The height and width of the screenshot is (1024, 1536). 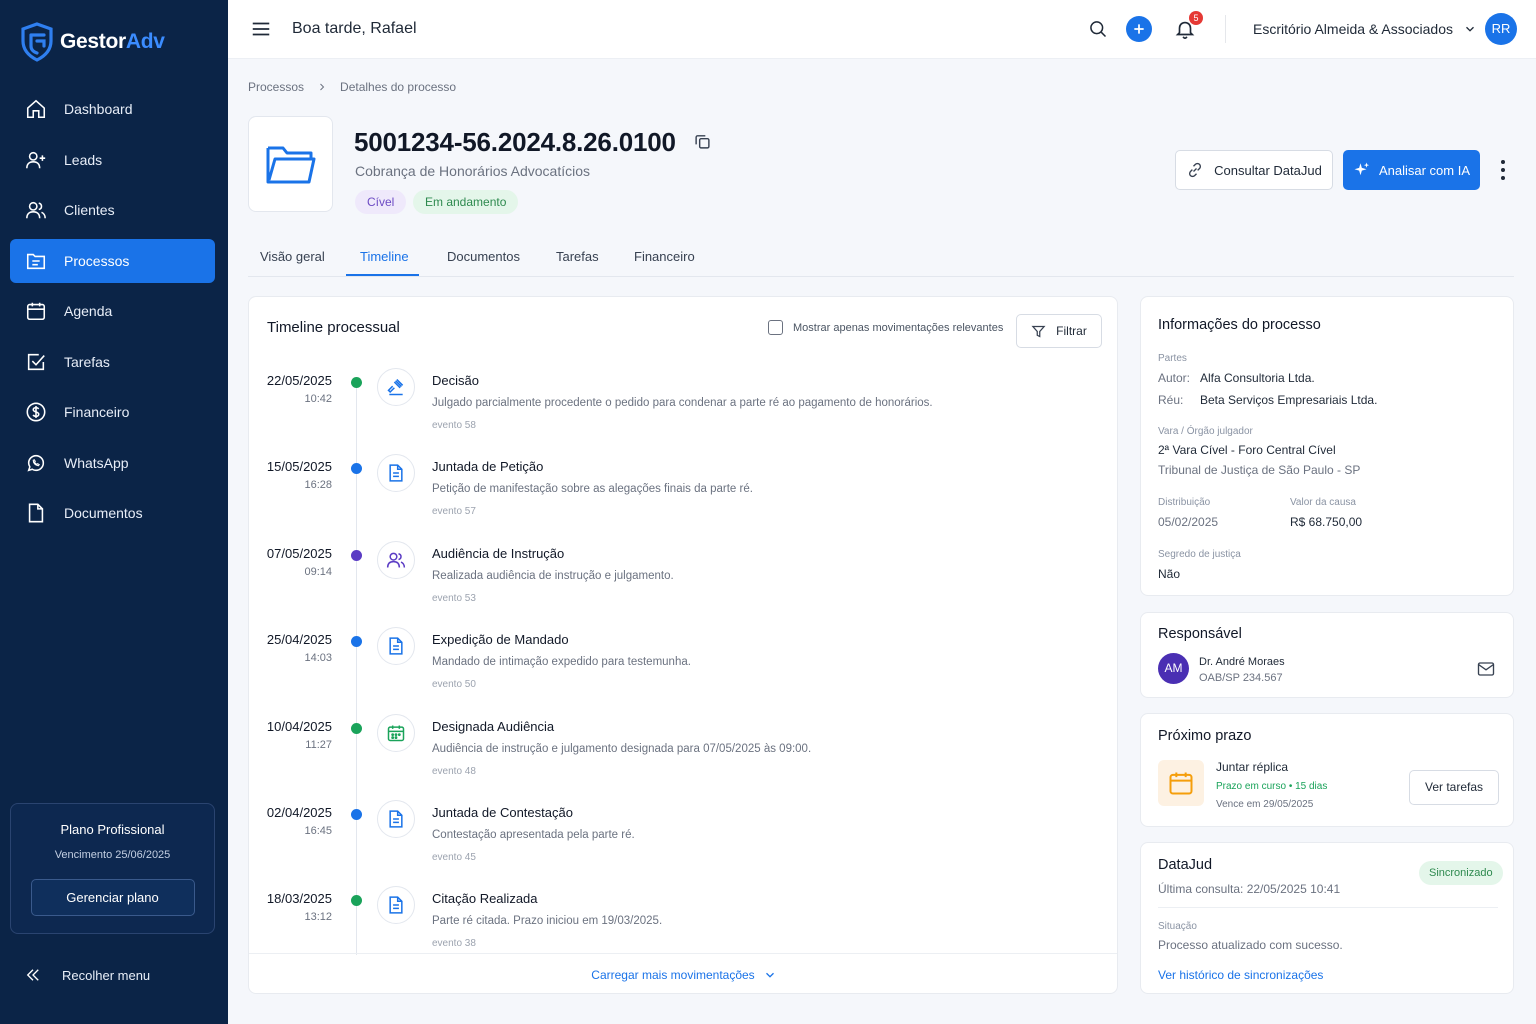 I want to click on load-more-button: Carregar mais movimentações, so click(x=683, y=973).